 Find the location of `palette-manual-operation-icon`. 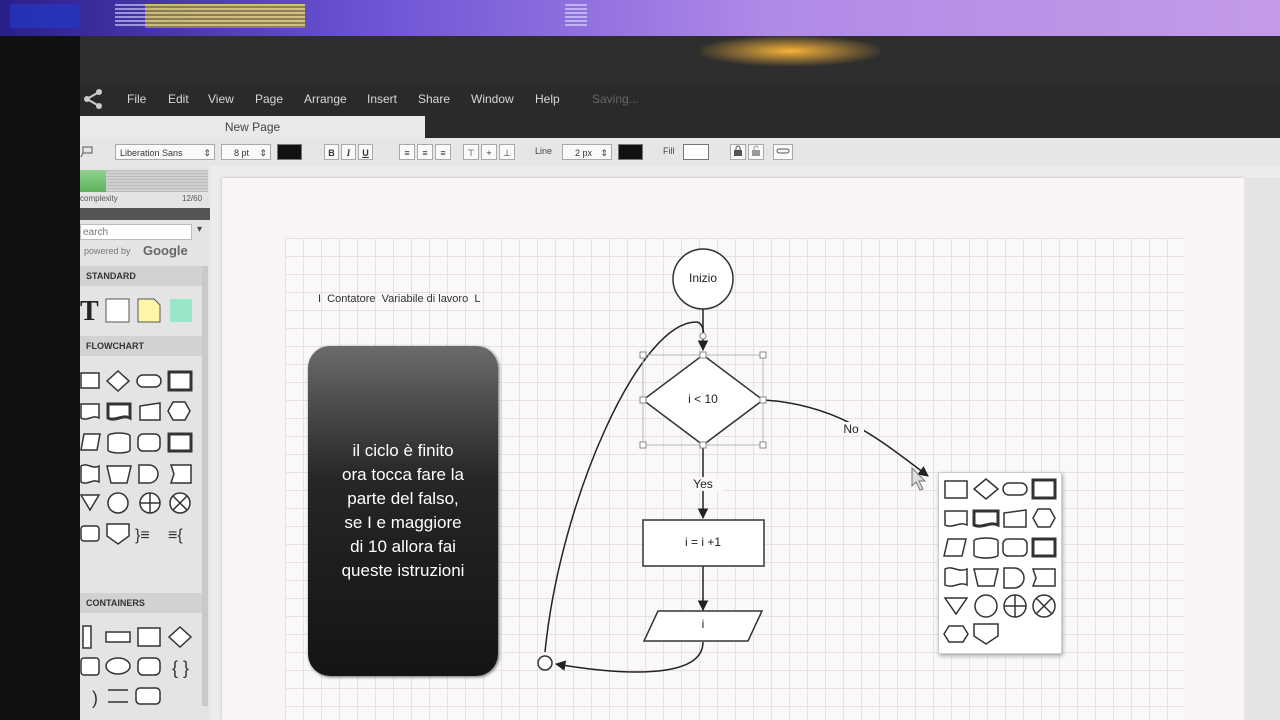

palette-manual-operation-icon is located at coordinates (986, 577).